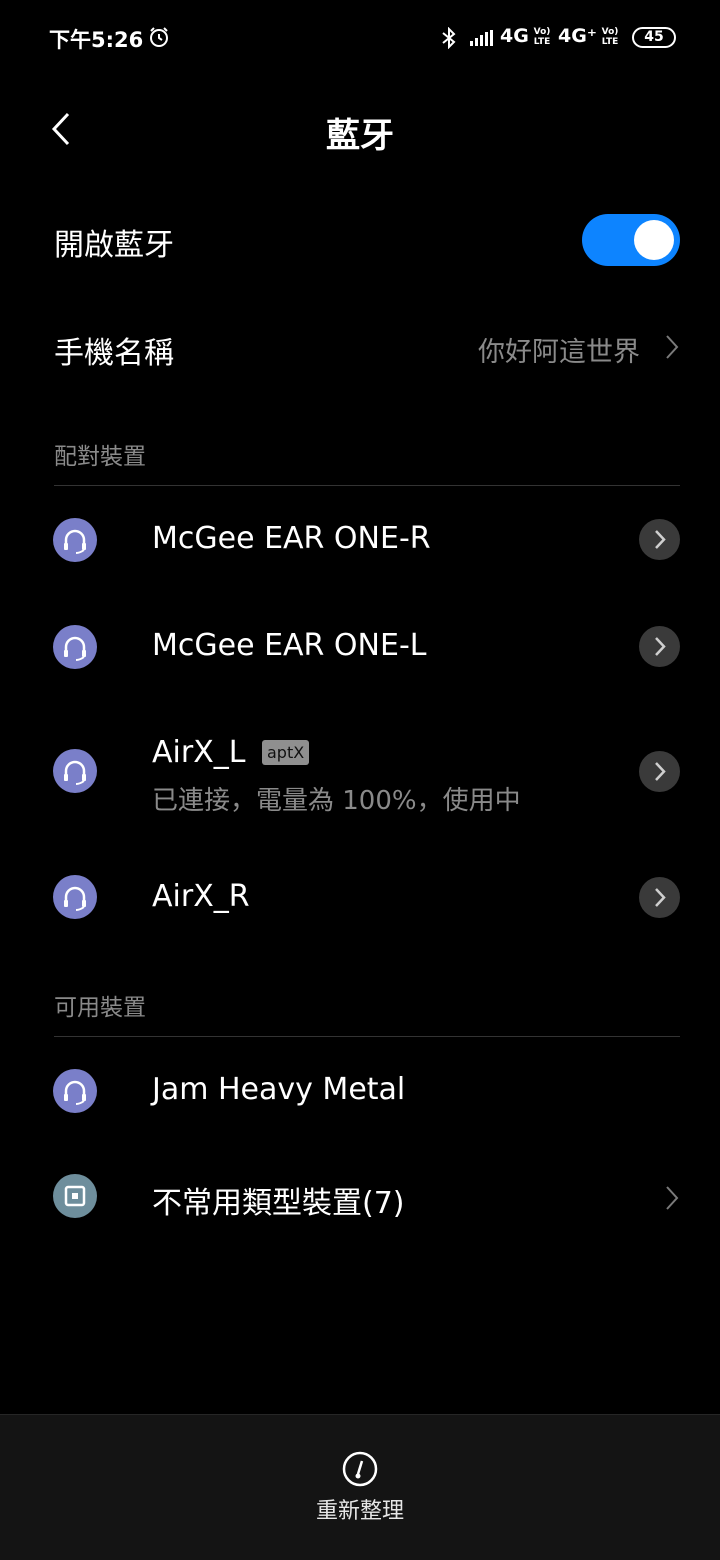  What do you see at coordinates (577, 36) in the screenshot?
I see `network-type-2: 4G⁺` at bounding box center [577, 36].